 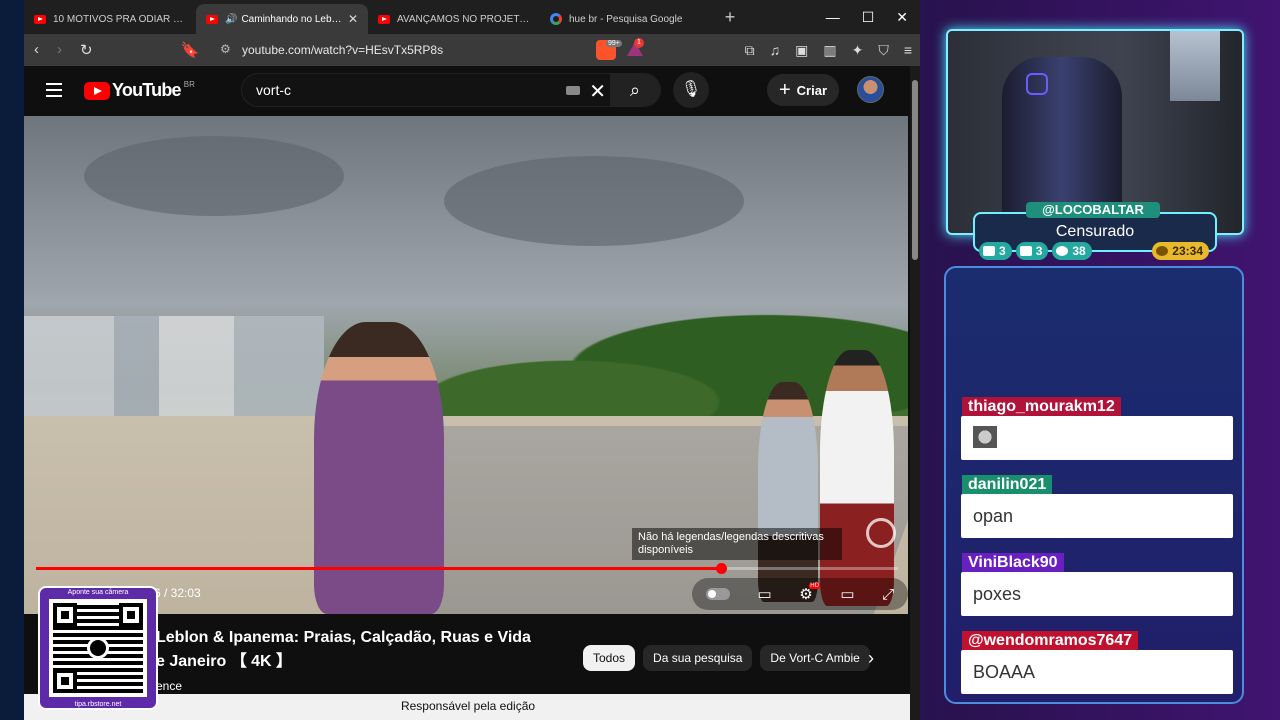 I want to click on toolbar-icons: ⧉ ♫ ▣ ▥ ✦ ⛉ ≡, so click(x=828, y=50).